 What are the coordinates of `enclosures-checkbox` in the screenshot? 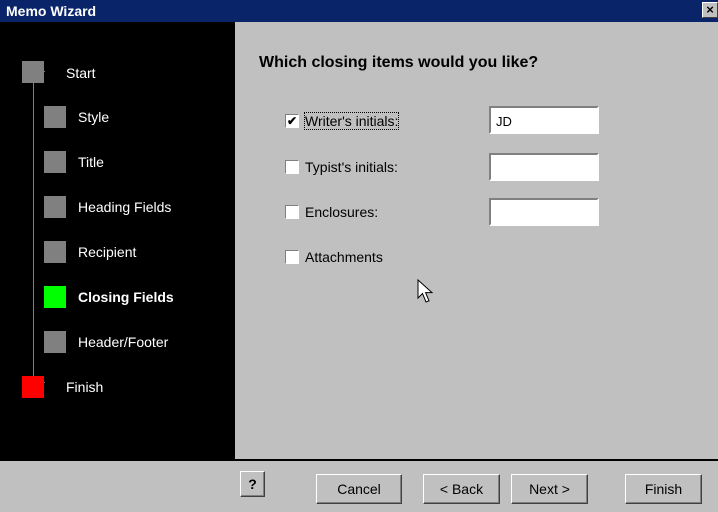 It's located at (292, 212).